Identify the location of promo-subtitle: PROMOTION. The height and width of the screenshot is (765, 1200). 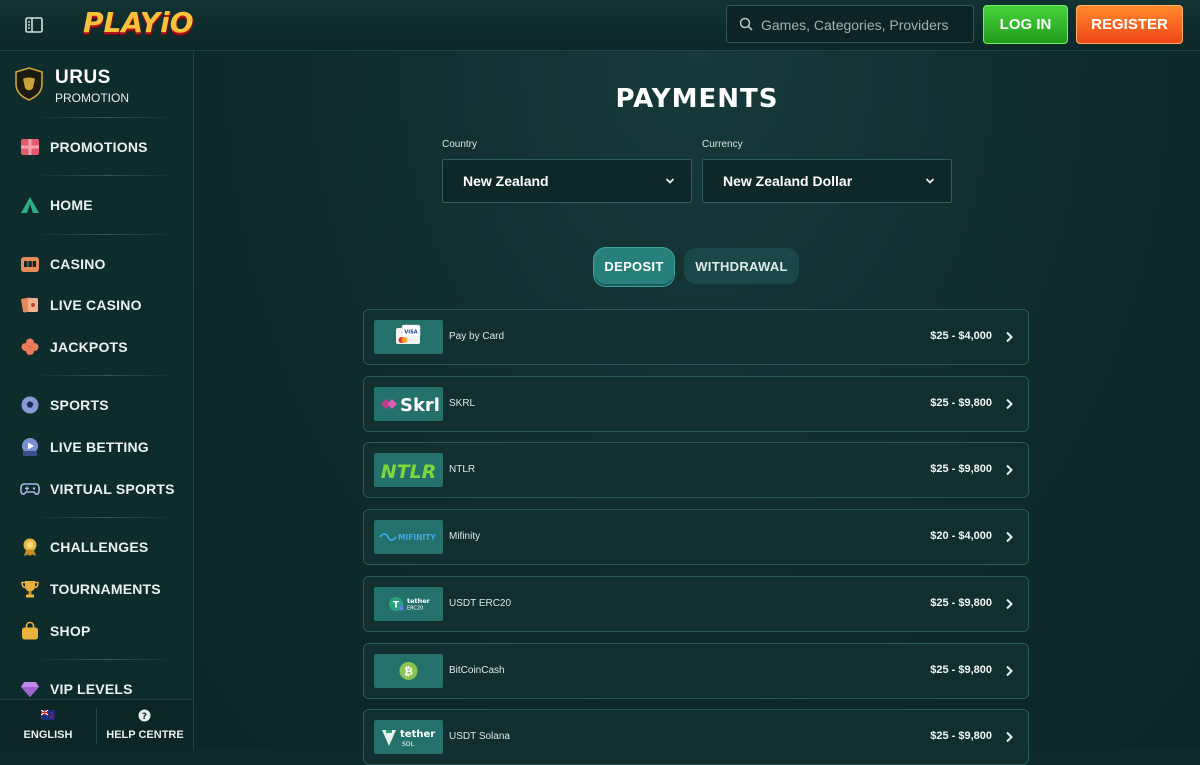
(92, 98).